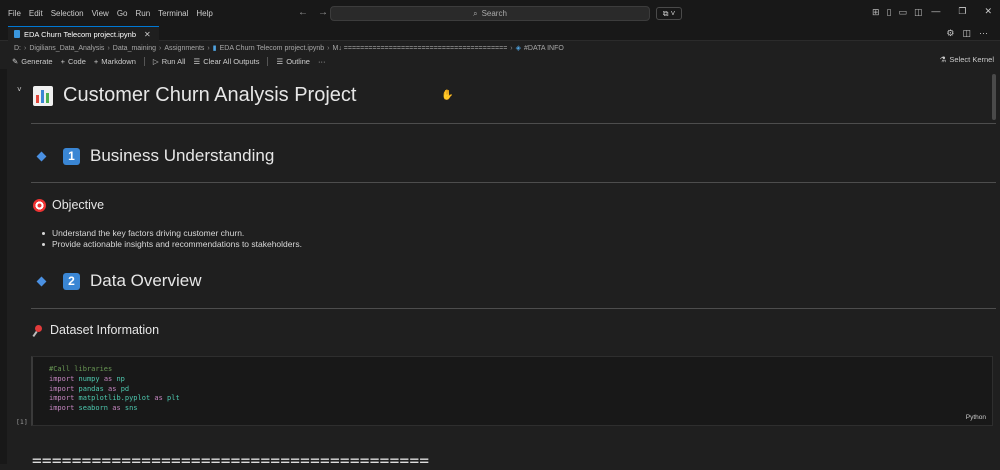 Image resolution: width=1000 pixels, height=470 pixels. What do you see at coordinates (994, 97) in the screenshot?
I see `scrollbar` at bounding box center [994, 97].